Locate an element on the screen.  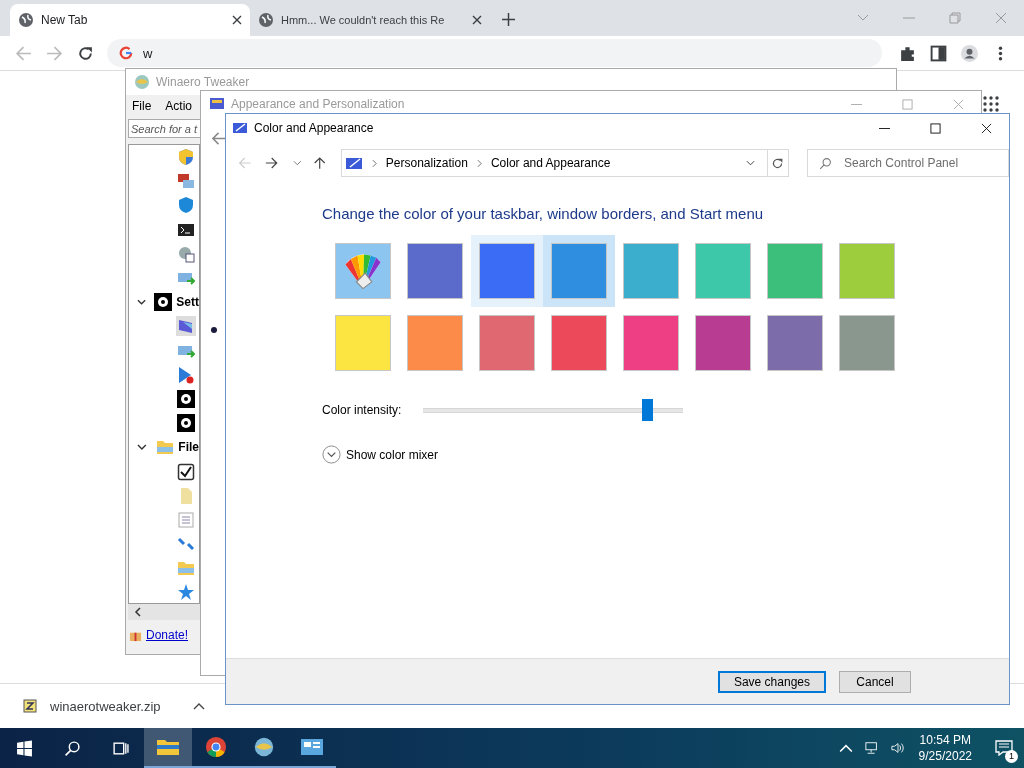
address-bar: Personalization Color and Appearance is located at coordinates (554, 163).